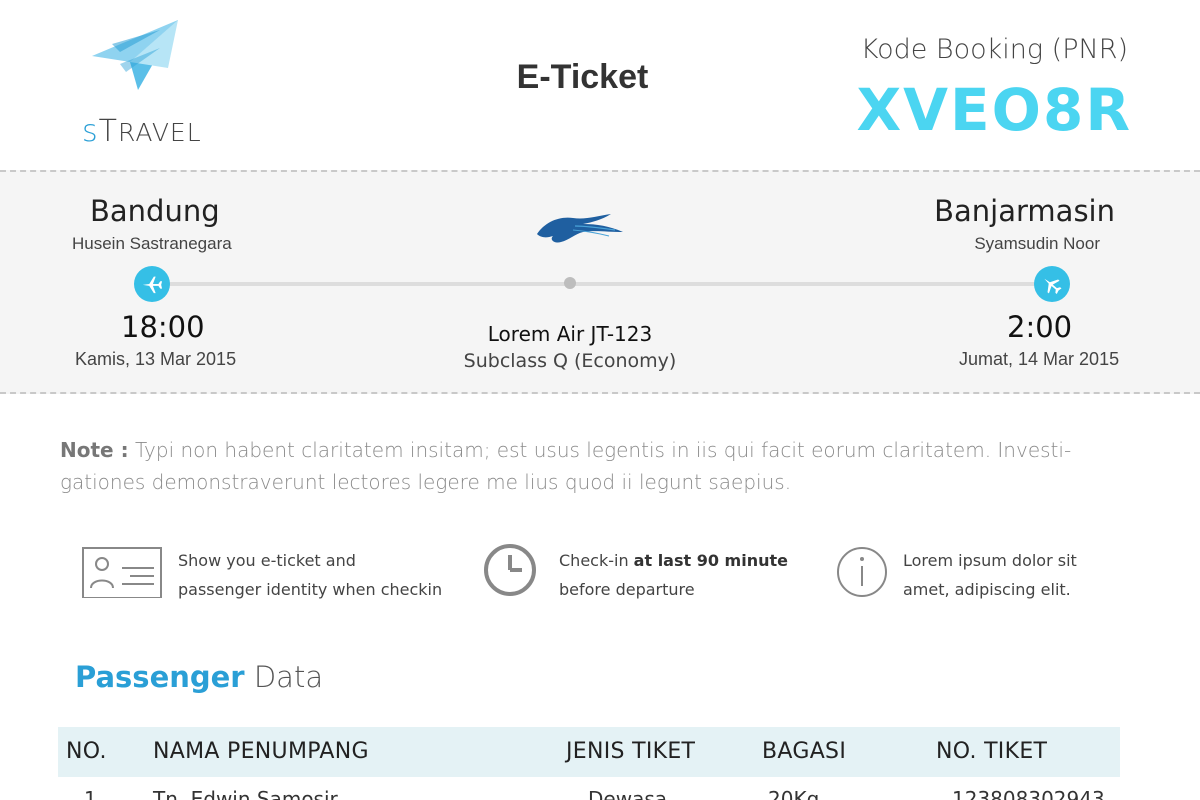 This screenshot has height=800, width=1200. Describe the element at coordinates (1028, 793) in the screenshot. I see `cell-ticket-no: 123808302943` at that location.